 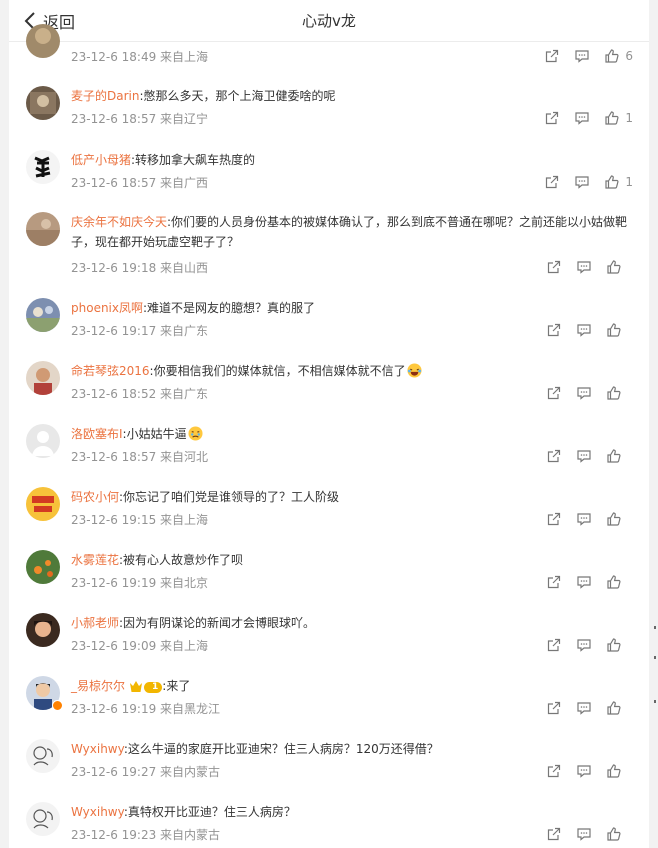 What do you see at coordinates (95, 560) in the screenshot?
I see `comment-author: 水雾莲花` at bounding box center [95, 560].